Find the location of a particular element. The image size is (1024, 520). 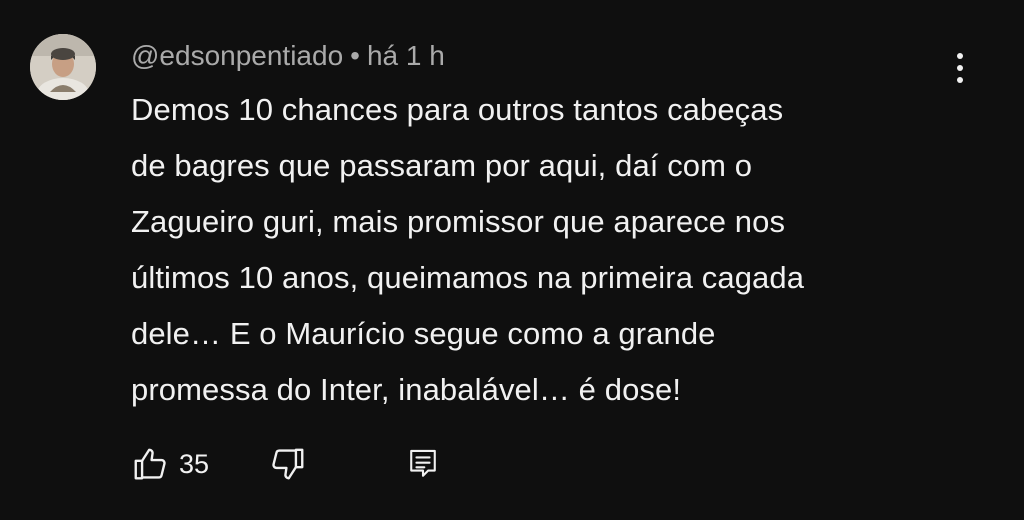

dislike-button is located at coordinates (288, 464).